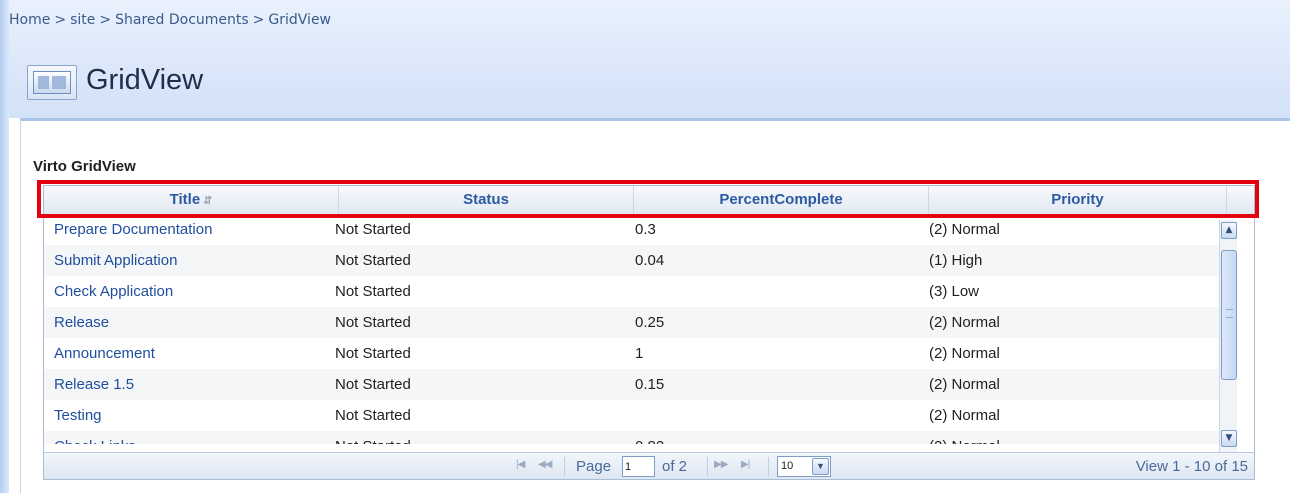 Image resolution: width=1290 pixels, height=493 pixels. What do you see at coordinates (94, 384) in the screenshot?
I see `title-cell: Release 1.5` at bounding box center [94, 384].